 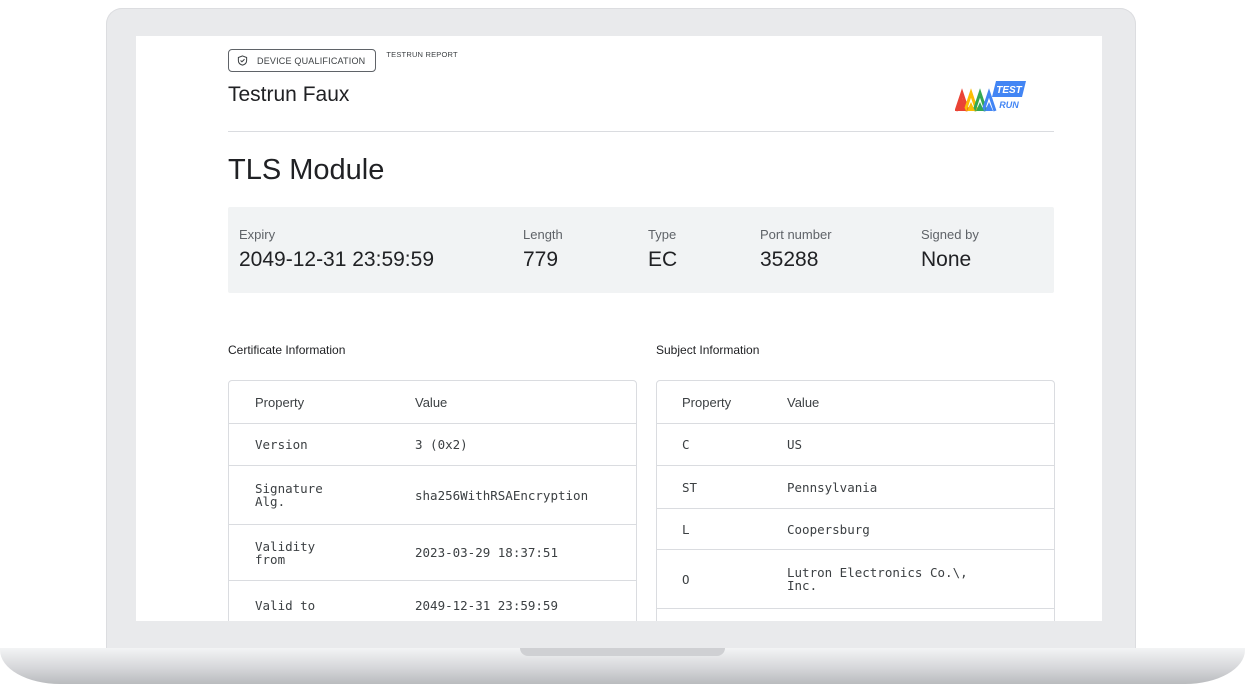 What do you see at coordinates (796, 234) in the screenshot?
I see `summary-label: Port number` at bounding box center [796, 234].